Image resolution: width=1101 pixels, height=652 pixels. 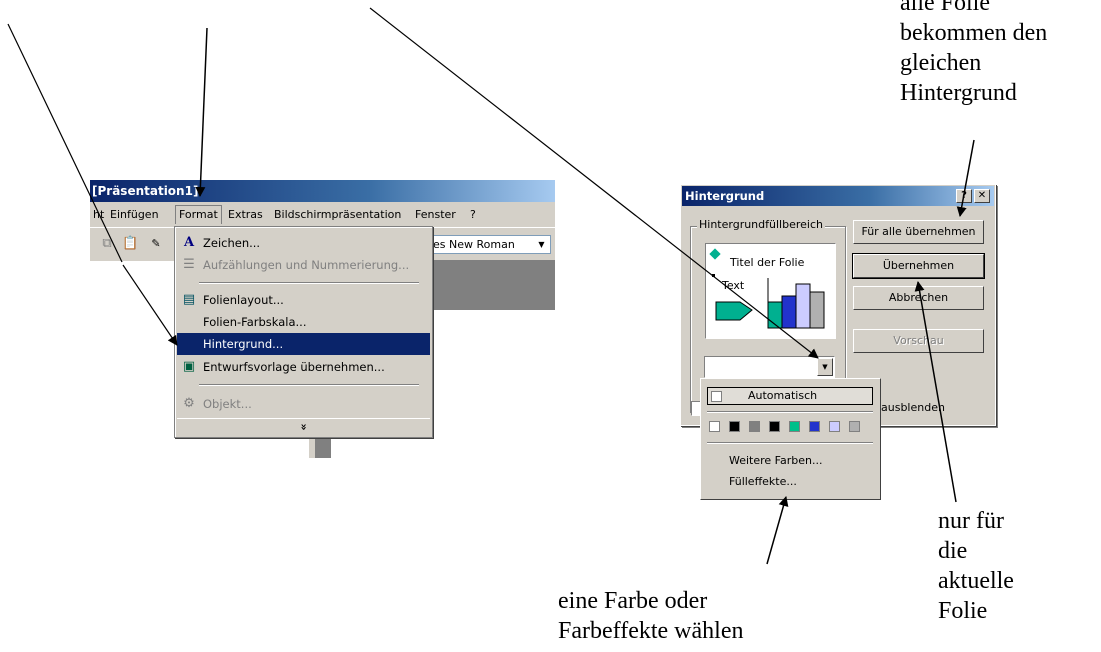 I want to click on menu-format: Format, so click(x=198, y=214).